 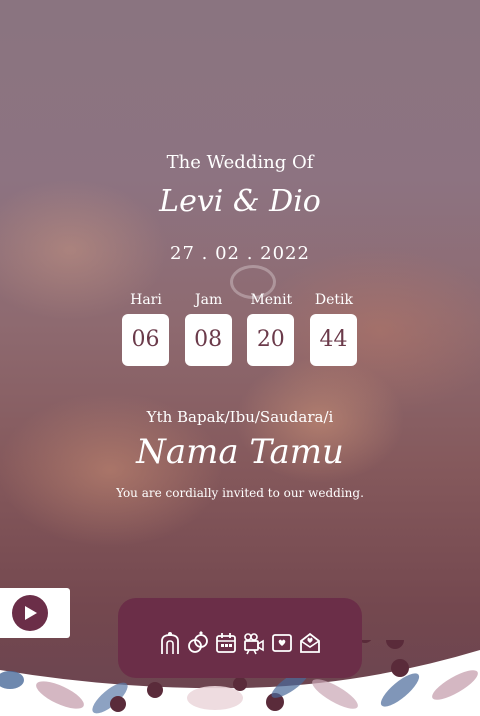 What do you see at coordinates (333, 340) in the screenshot?
I see `countdown-value: 44` at bounding box center [333, 340].